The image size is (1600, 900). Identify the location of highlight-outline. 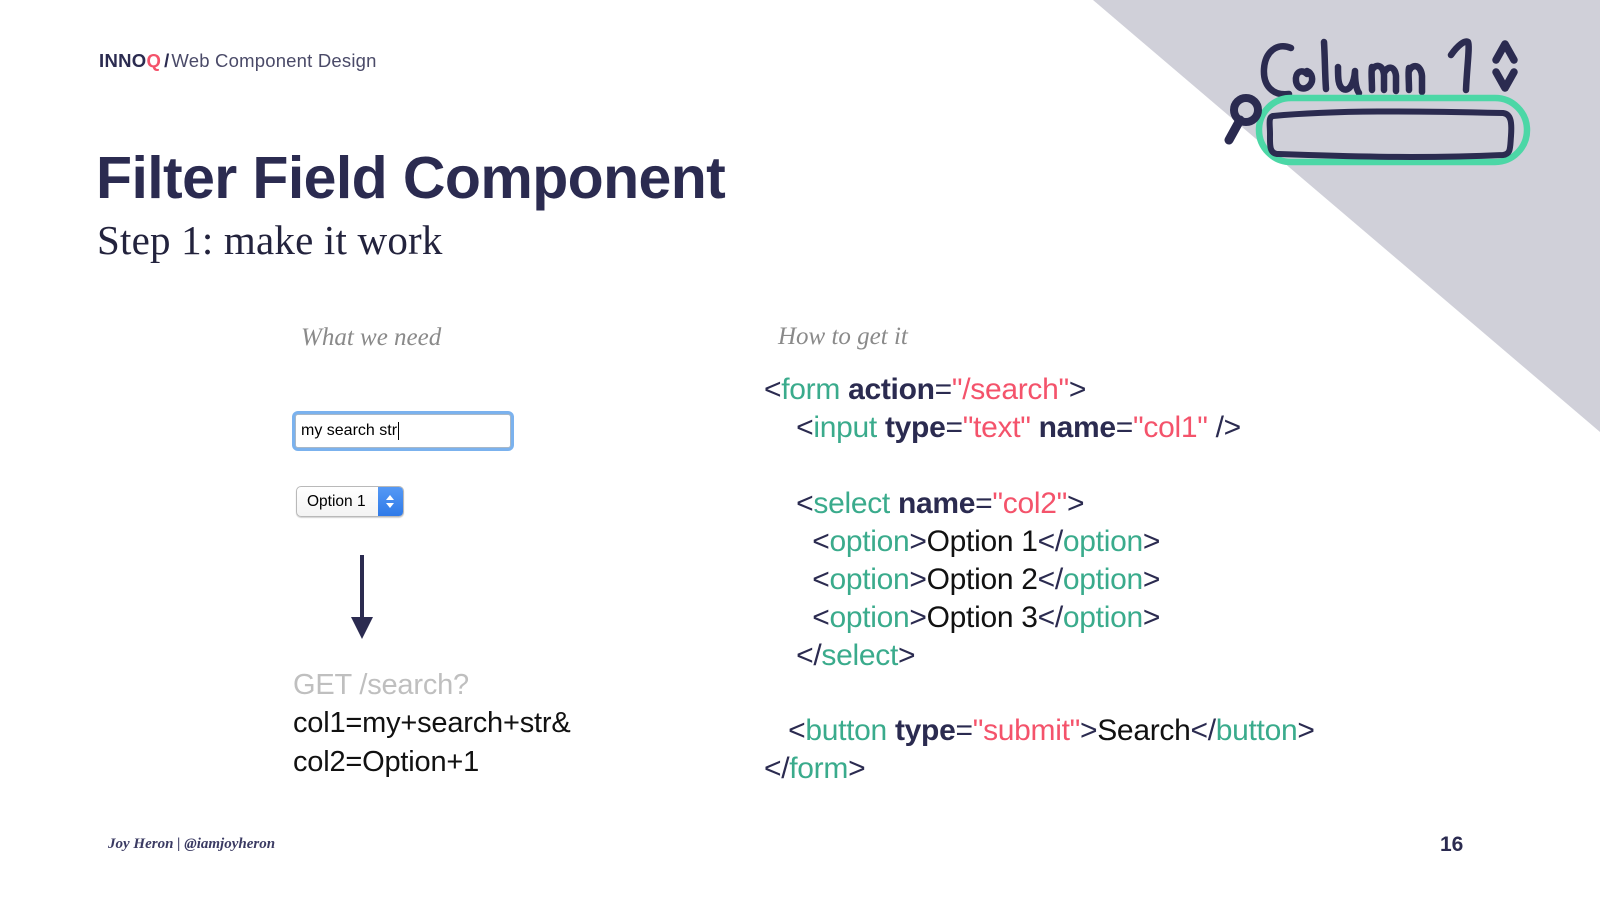
(1393, 130).